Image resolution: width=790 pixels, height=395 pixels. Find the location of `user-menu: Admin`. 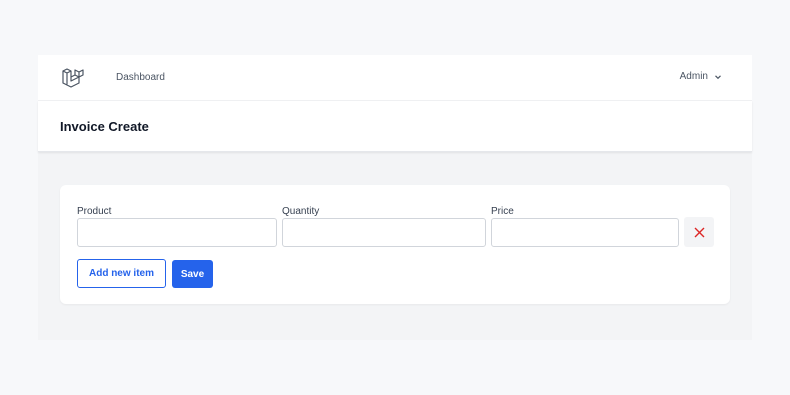

user-menu: Admin is located at coordinates (701, 76).